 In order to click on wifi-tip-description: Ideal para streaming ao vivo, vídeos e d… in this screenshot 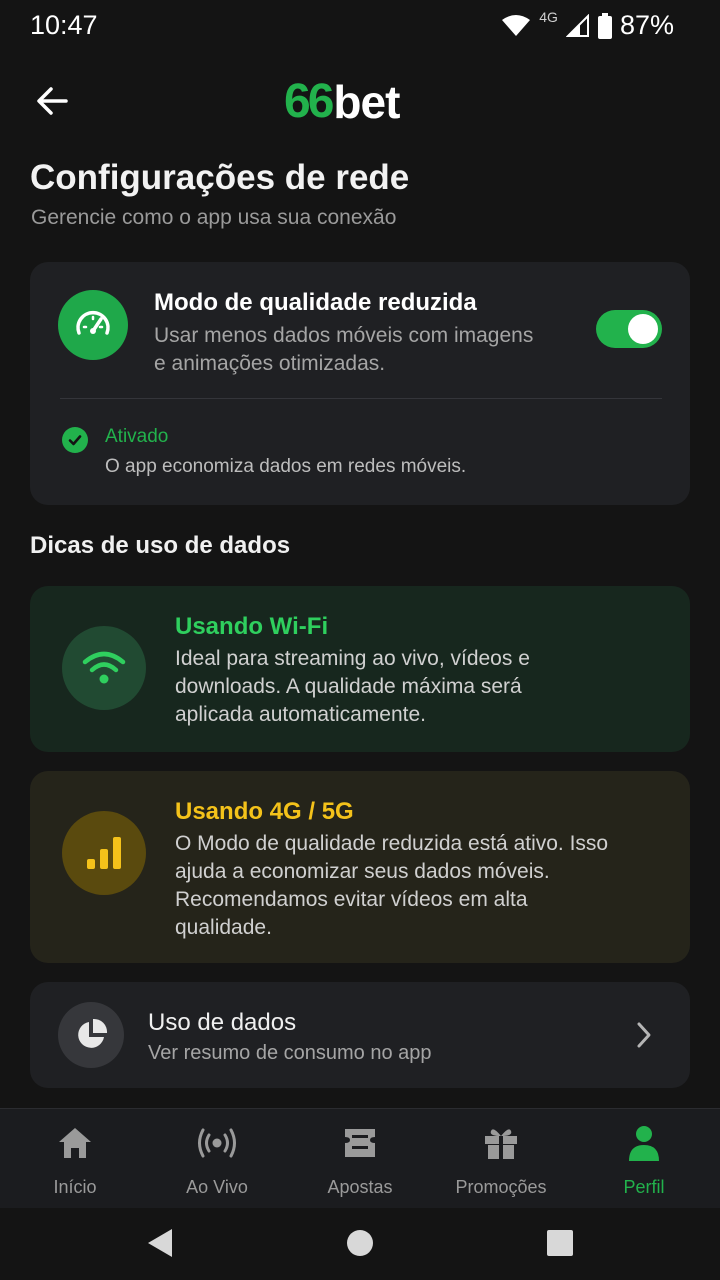, I will do `click(352, 686)`.